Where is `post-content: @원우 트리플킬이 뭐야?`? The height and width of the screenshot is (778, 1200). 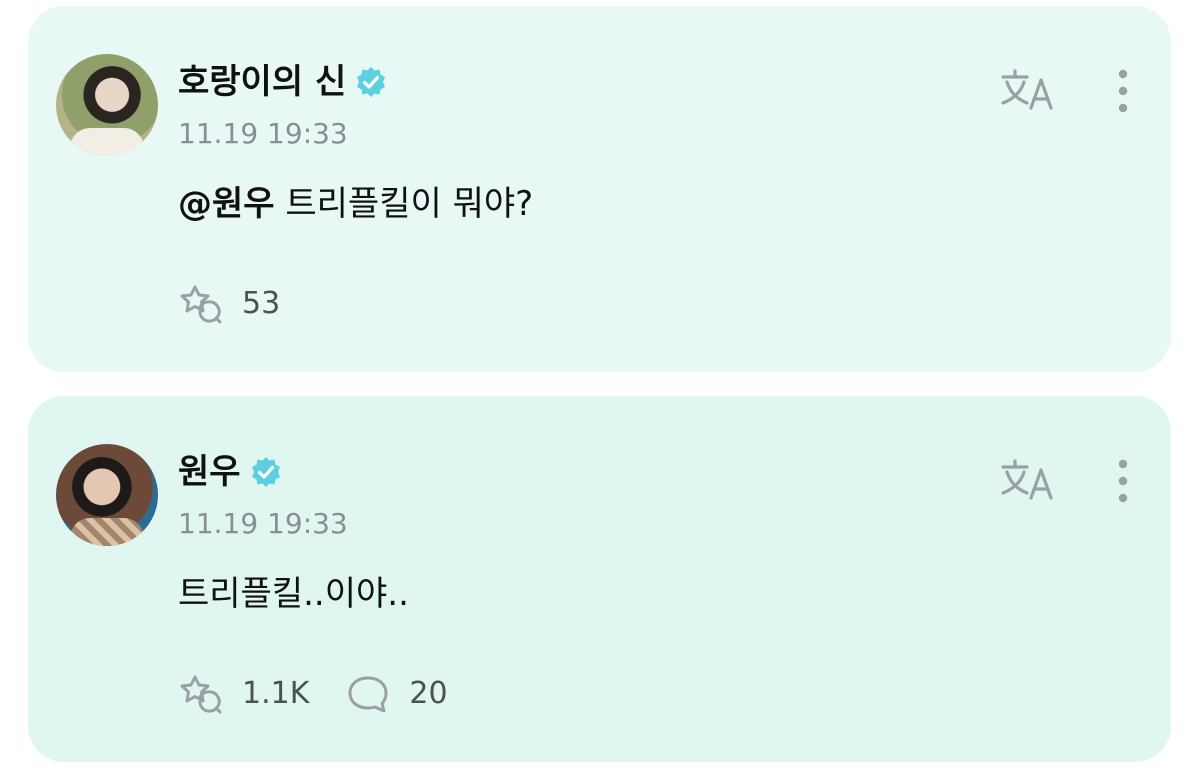 post-content: @원우 트리플킬이 뭐야? is located at coordinates (355, 204).